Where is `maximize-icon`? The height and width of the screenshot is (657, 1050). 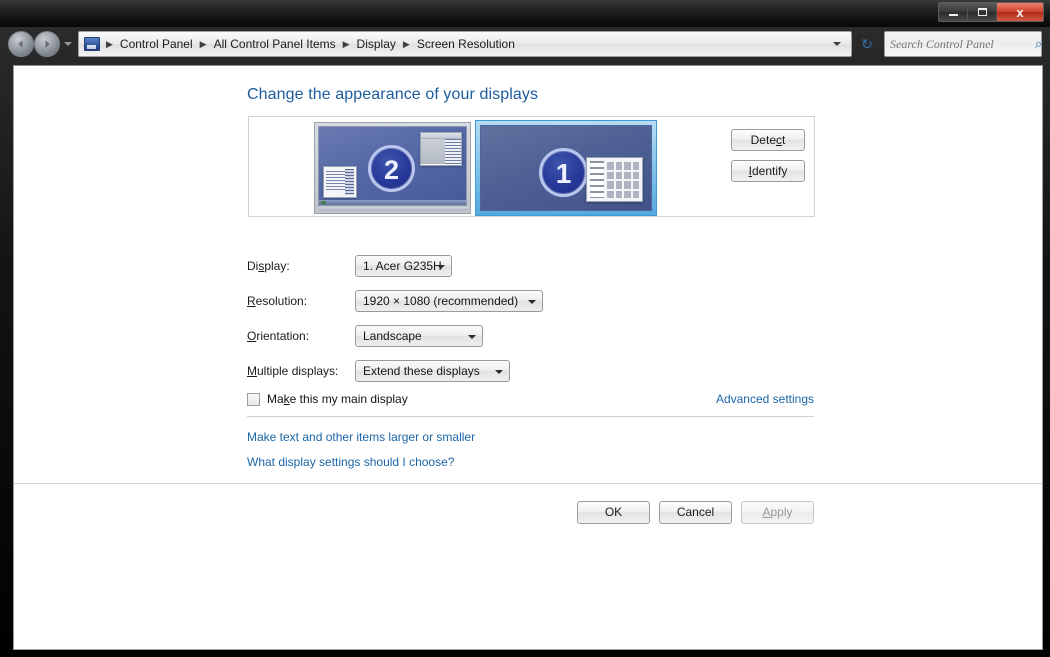
maximize-icon is located at coordinates (982, 12).